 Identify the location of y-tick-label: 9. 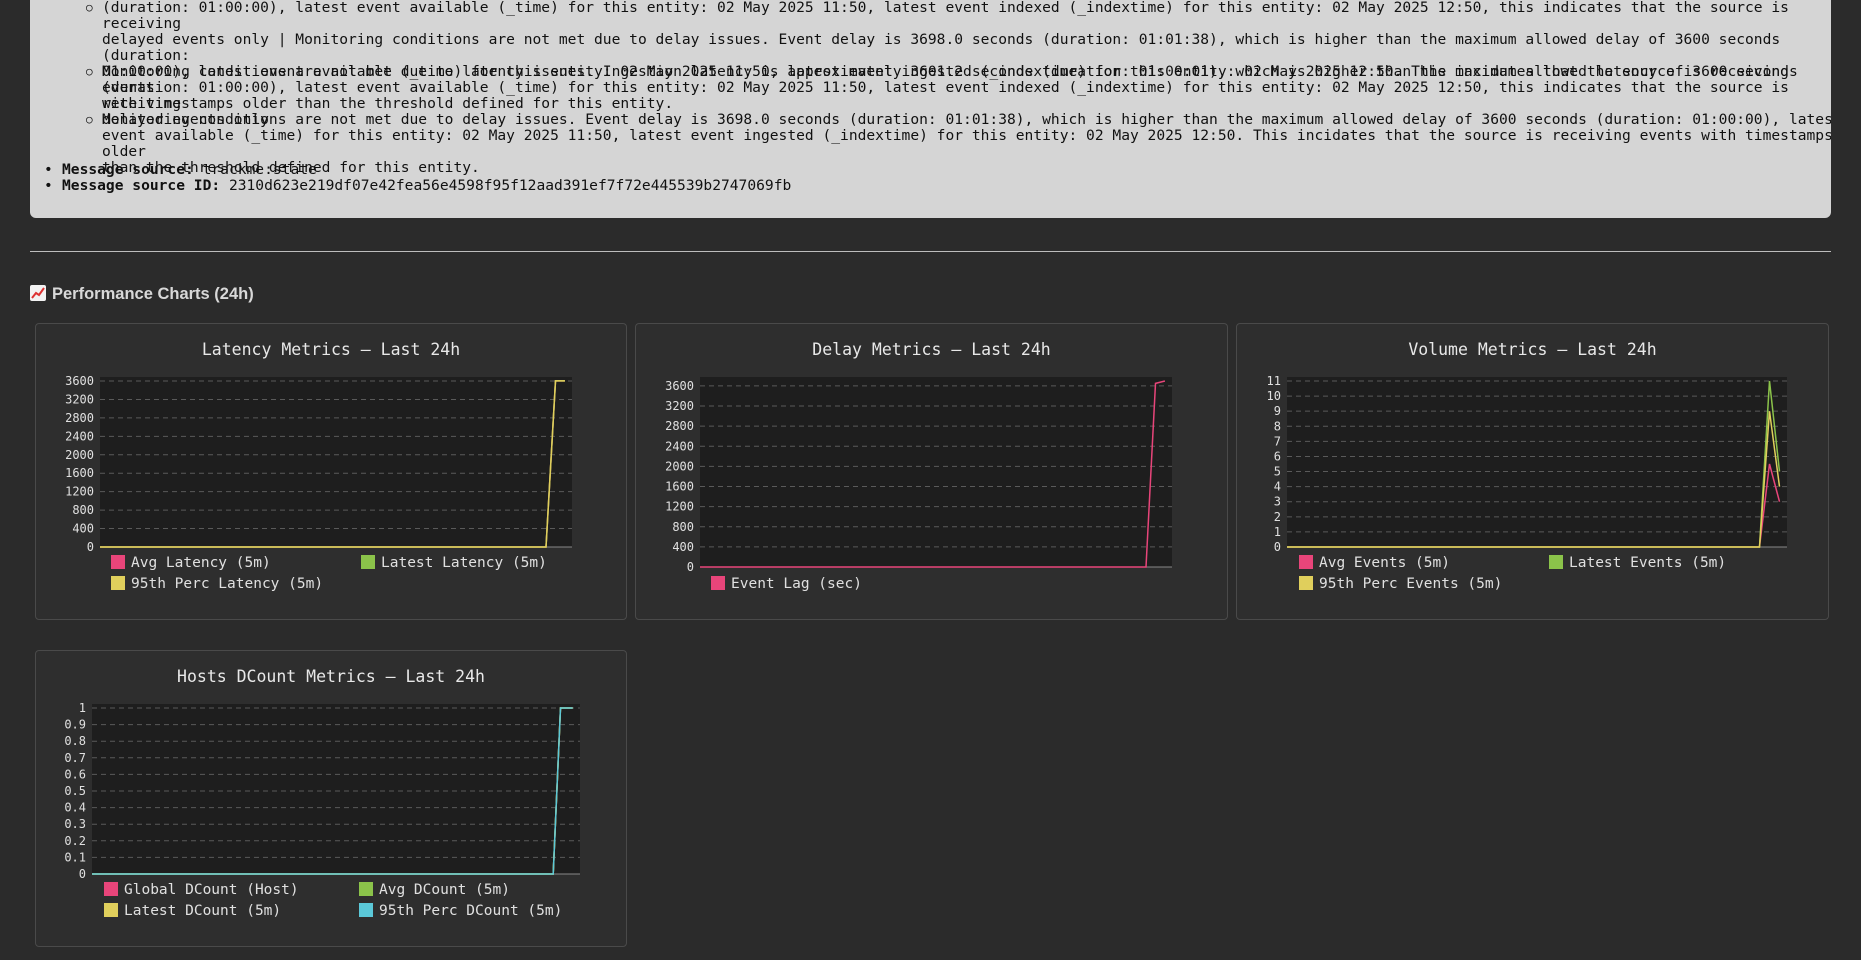
(1277, 411).